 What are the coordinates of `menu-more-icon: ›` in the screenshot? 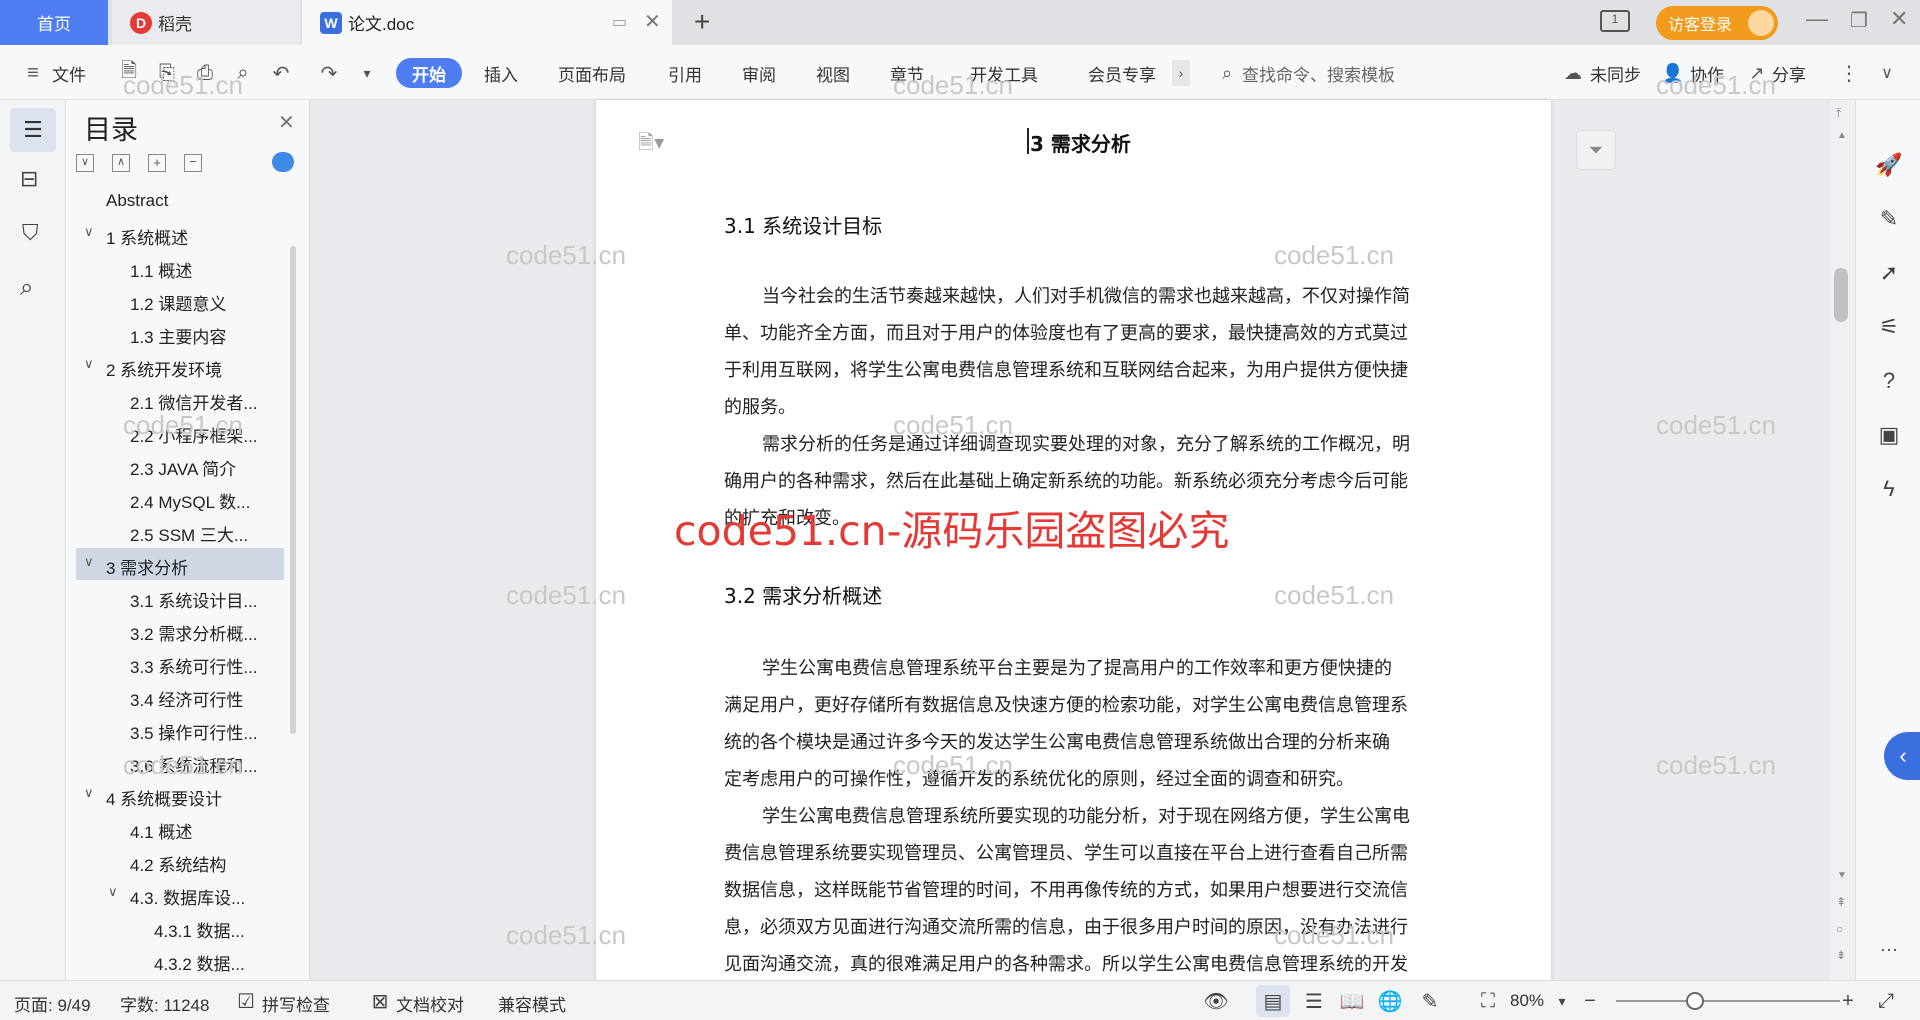 It's located at (1181, 73).